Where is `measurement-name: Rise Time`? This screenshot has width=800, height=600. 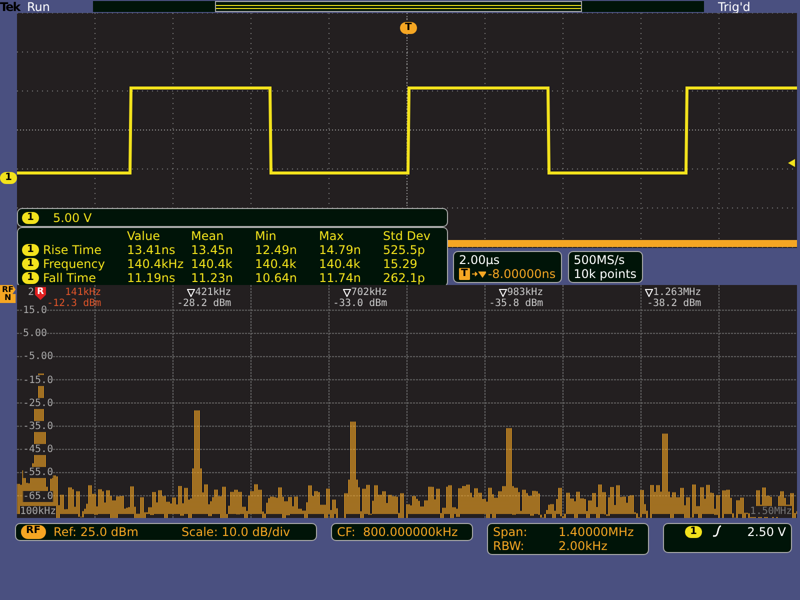
measurement-name: Rise Time is located at coordinates (72, 250).